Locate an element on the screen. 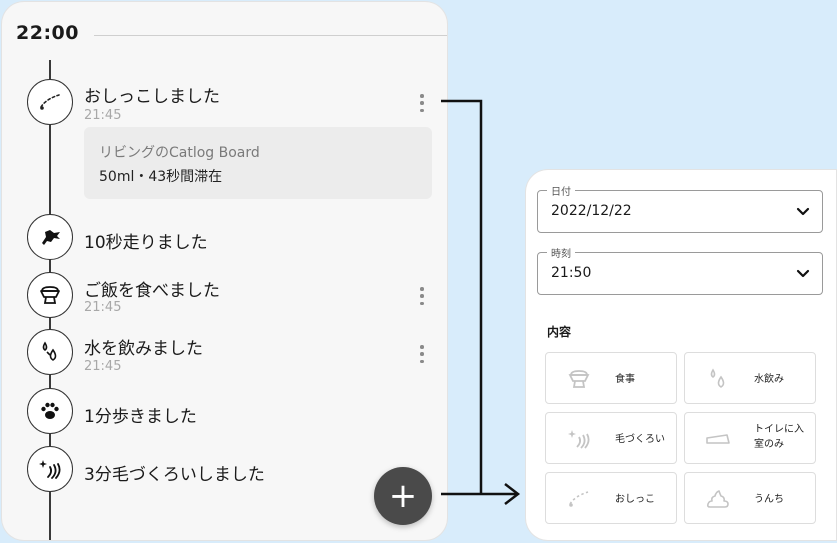 This screenshot has width=837, height=543. divider is located at coordinates (270, 35).